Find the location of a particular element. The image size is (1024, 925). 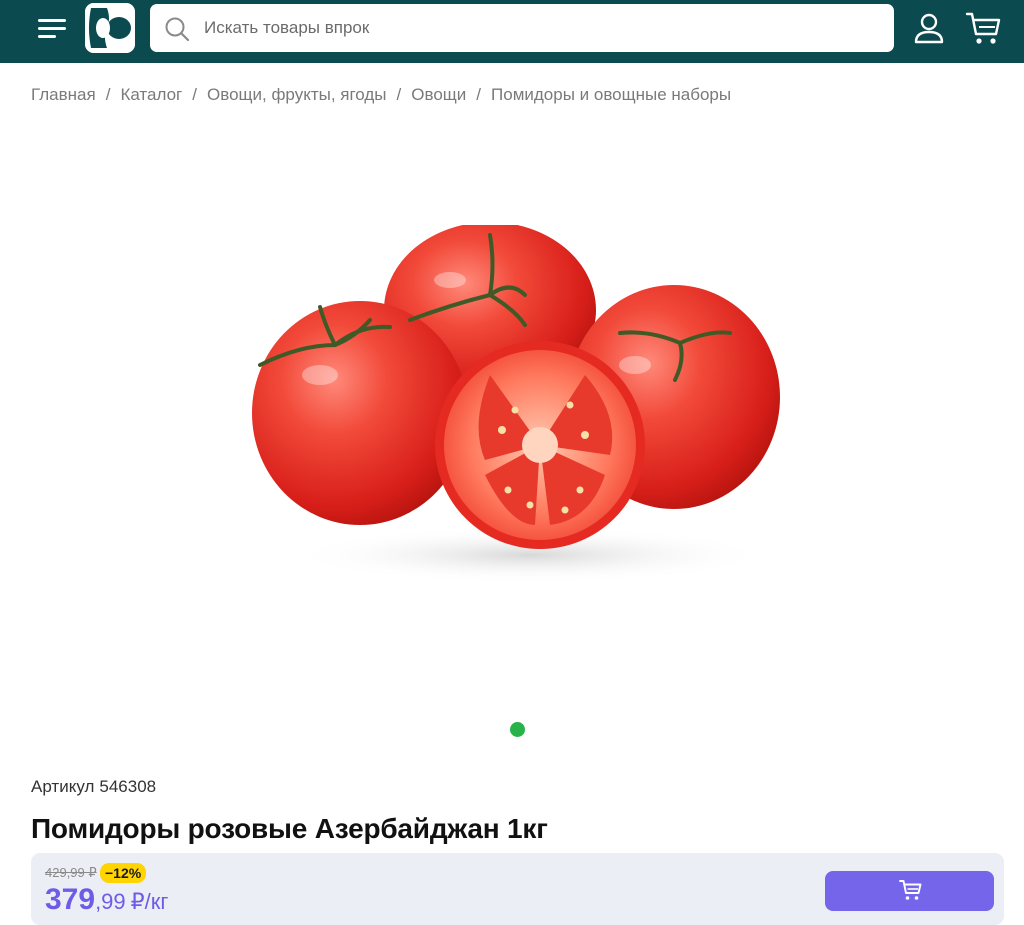

price-panel: 429,99 ₽ −12% 379,99 ₽/кг is located at coordinates (517, 889).